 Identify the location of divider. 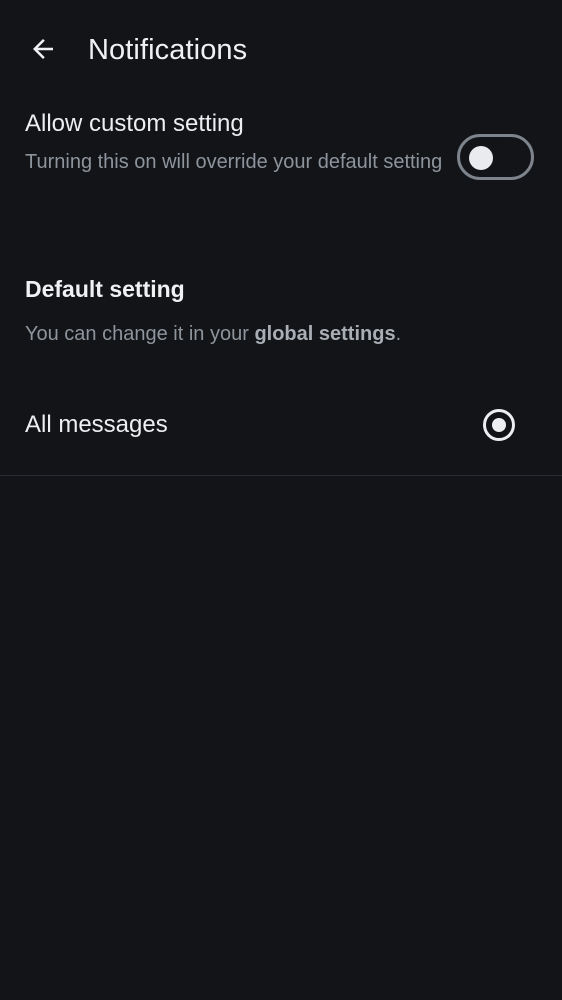
(281, 475).